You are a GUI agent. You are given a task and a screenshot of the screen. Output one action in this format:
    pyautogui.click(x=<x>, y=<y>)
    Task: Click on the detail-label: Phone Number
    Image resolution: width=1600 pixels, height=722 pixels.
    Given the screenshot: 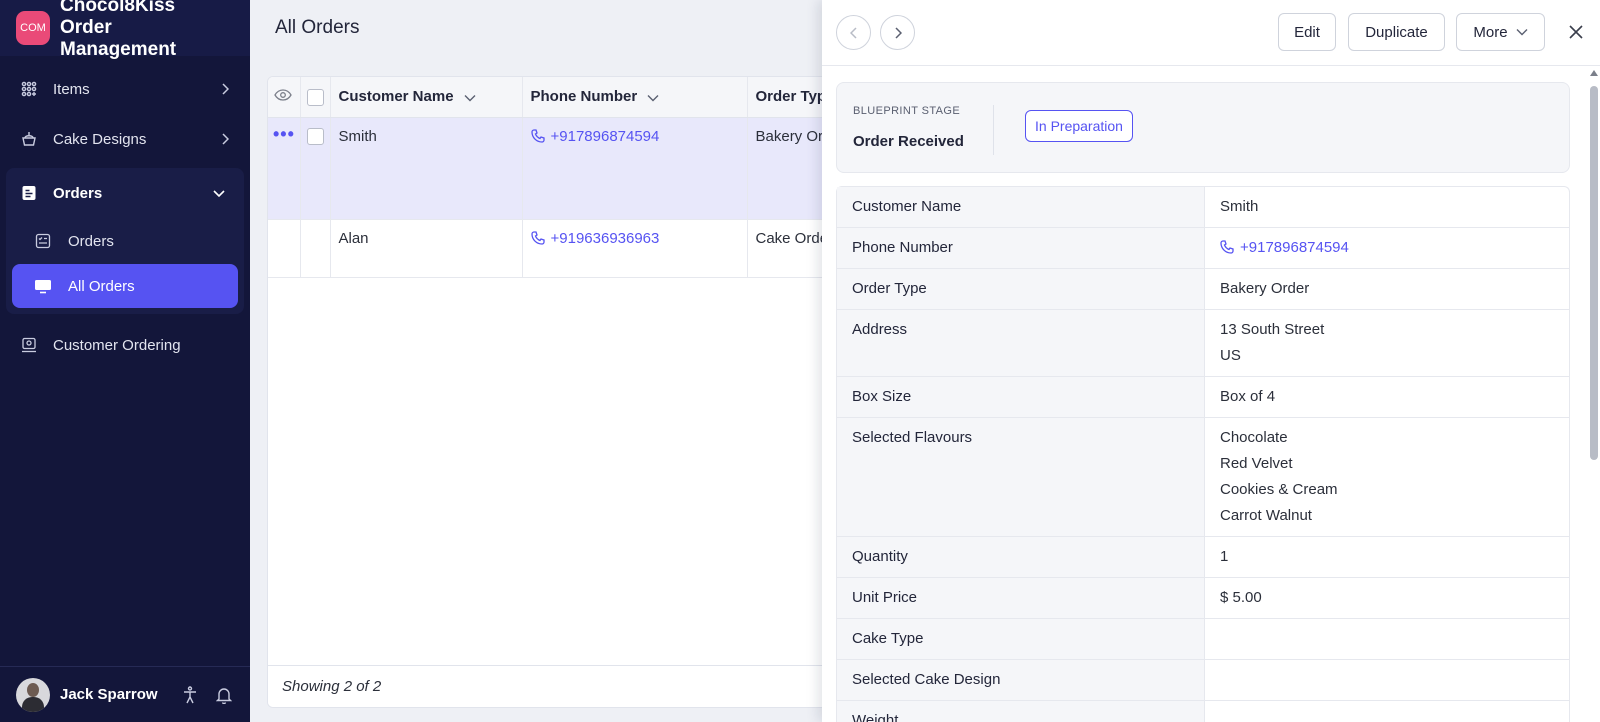 What is the action you would take?
    pyautogui.click(x=1021, y=248)
    